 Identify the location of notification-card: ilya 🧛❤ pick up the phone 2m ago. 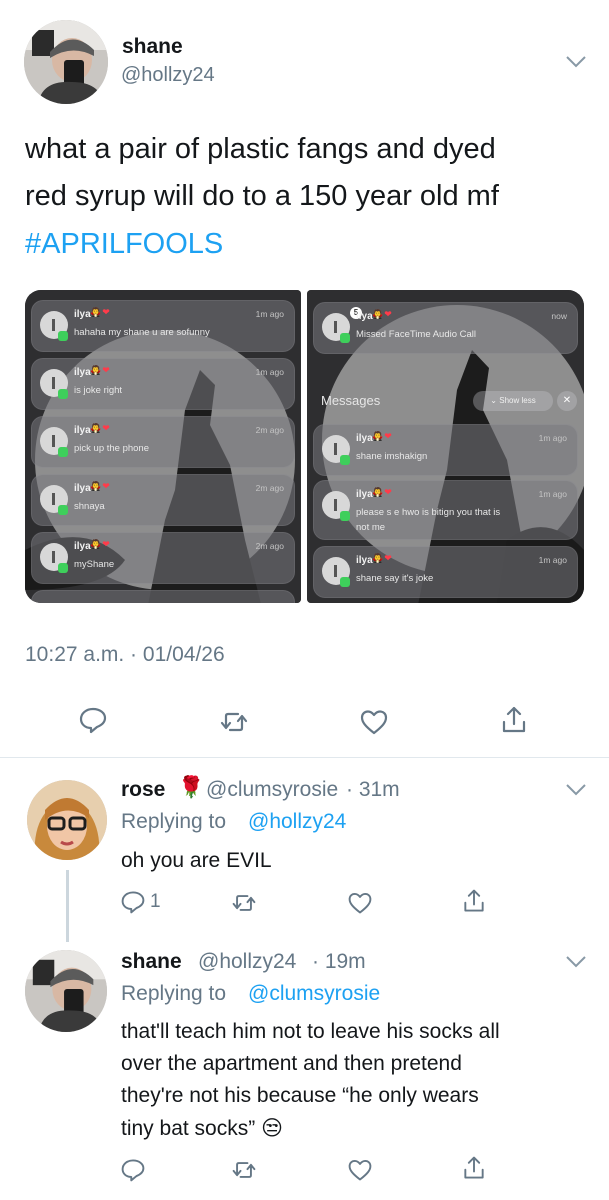
(163, 442).